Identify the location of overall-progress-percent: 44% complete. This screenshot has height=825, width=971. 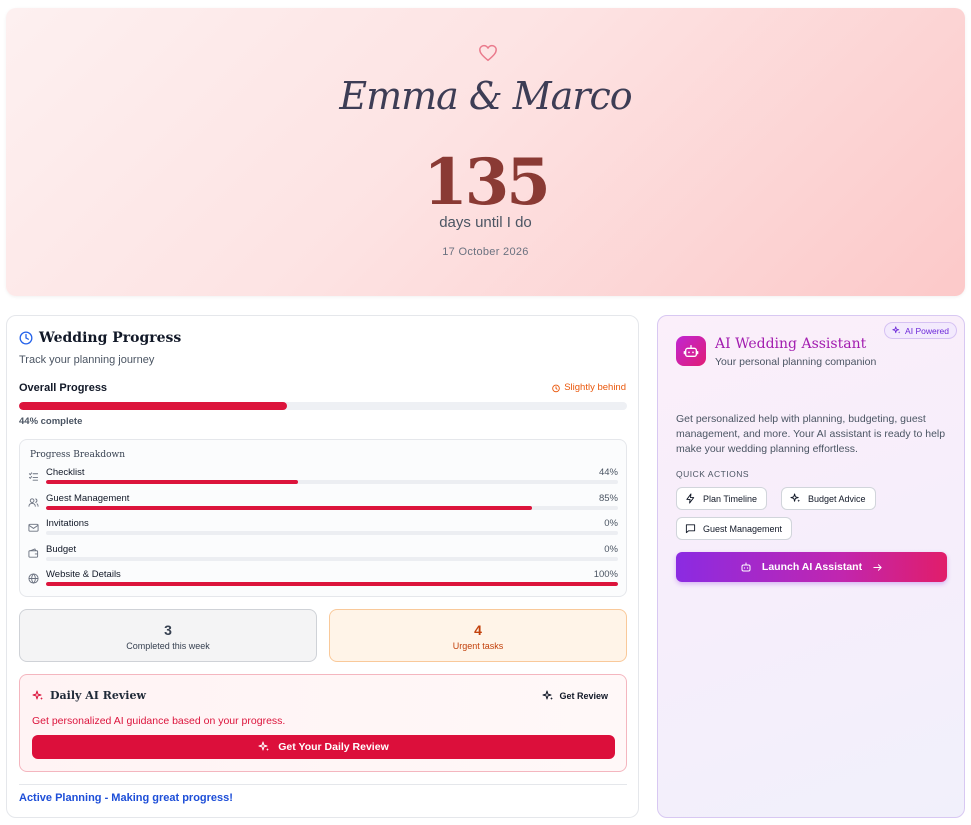
(51, 421).